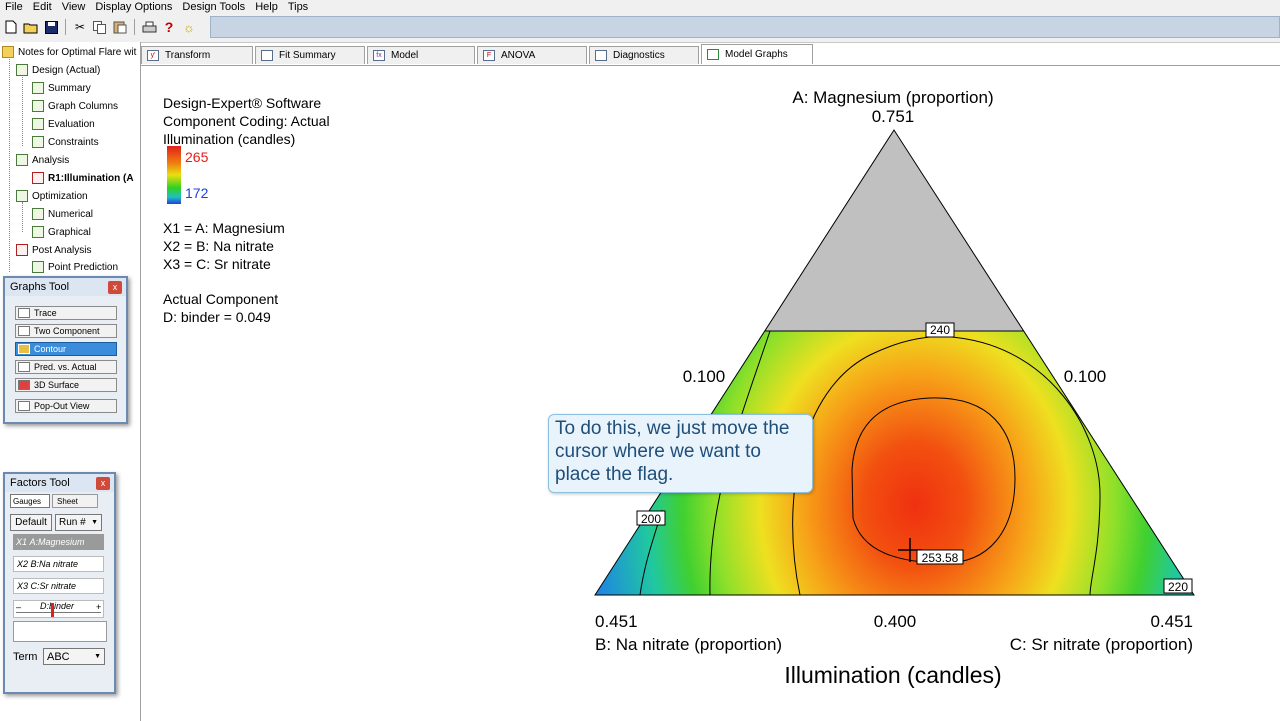 This screenshot has width=1280, height=721. I want to click on factor-tag: X1, so click(22, 542).